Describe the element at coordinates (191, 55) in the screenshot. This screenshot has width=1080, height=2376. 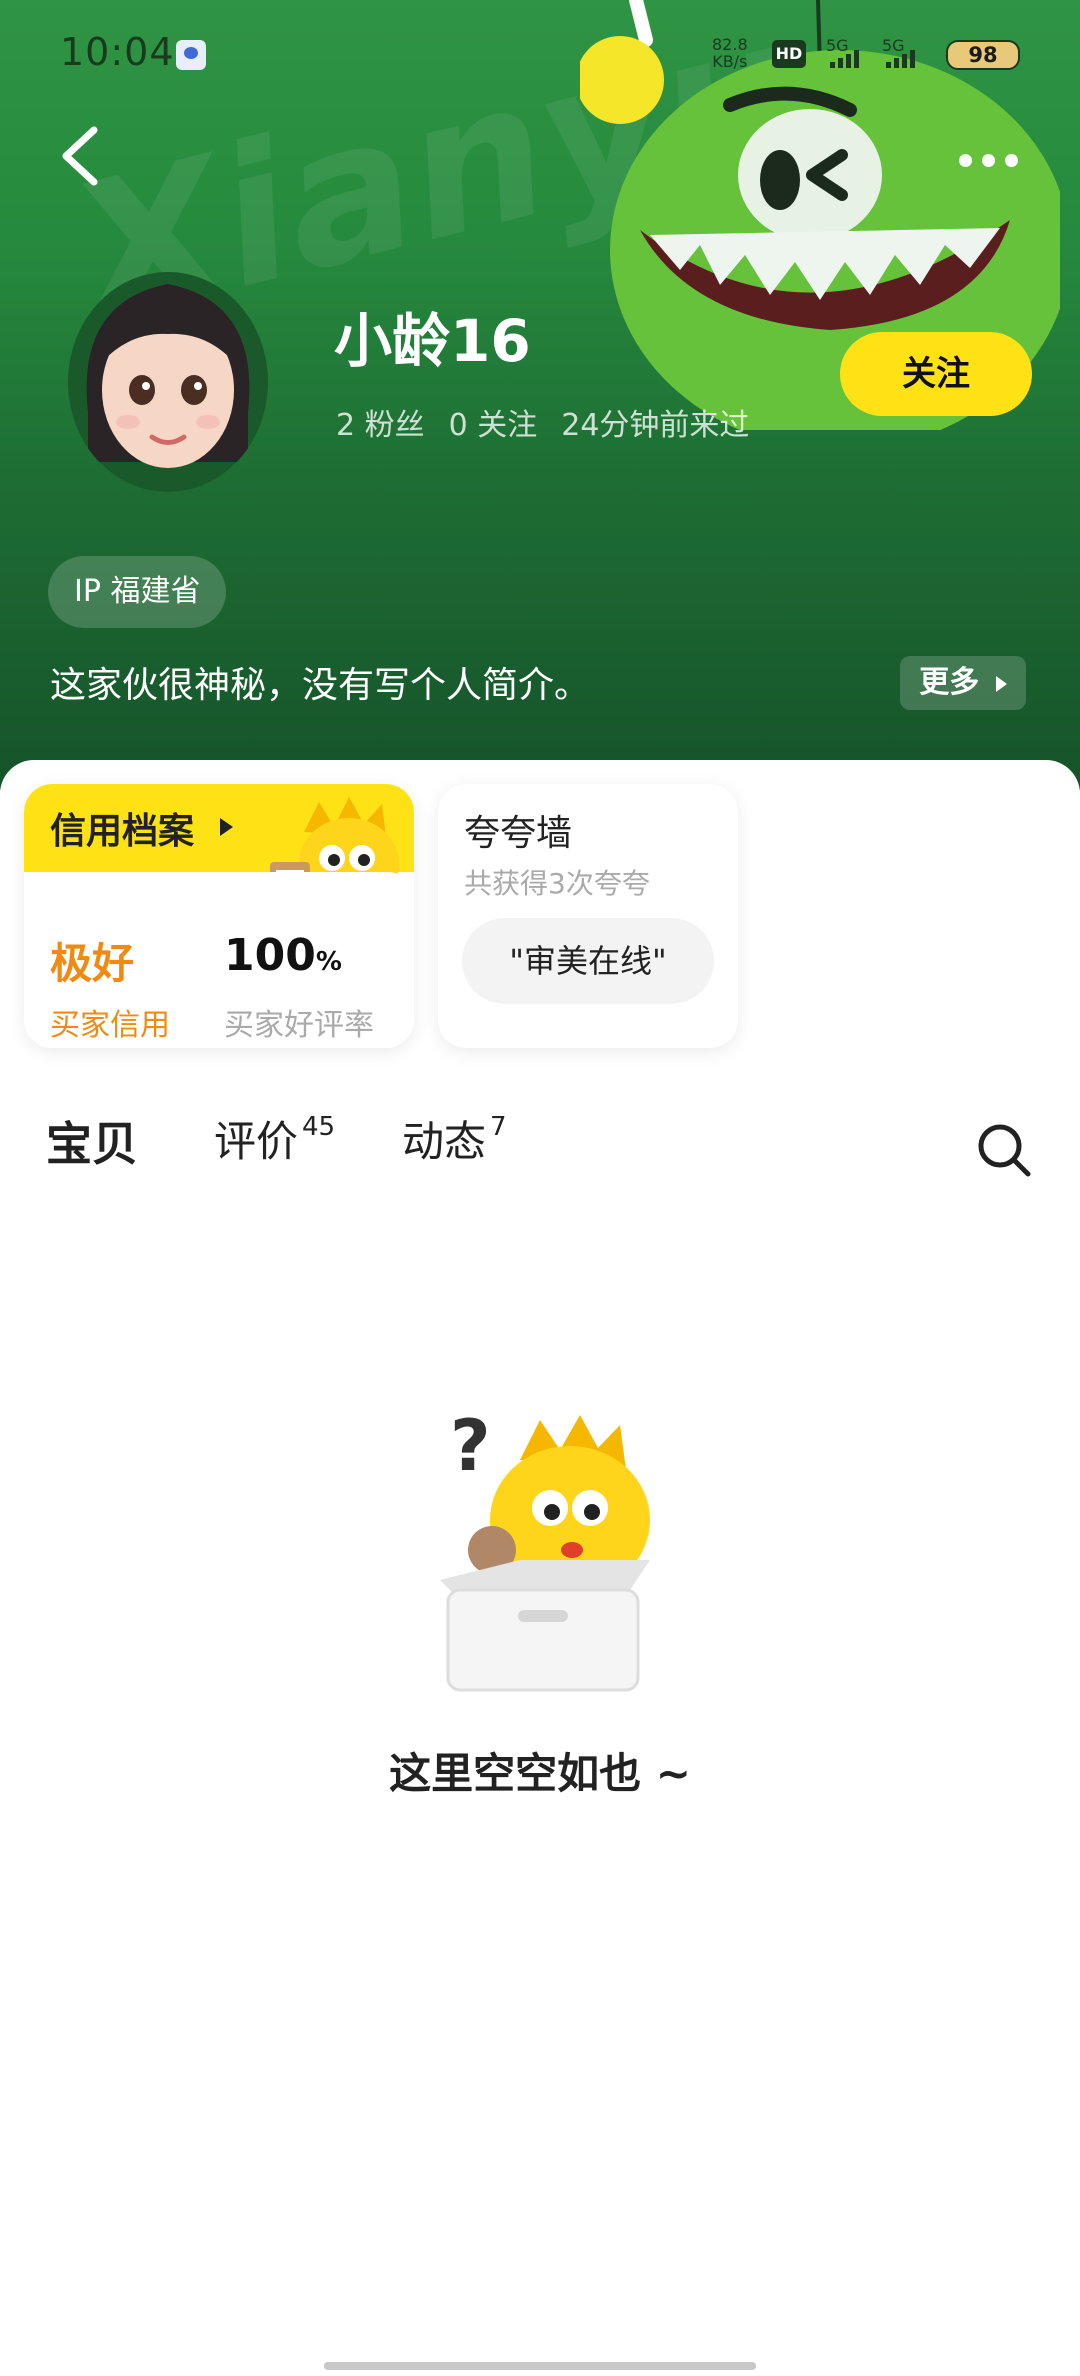
I see `baidu-app-icon` at that location.